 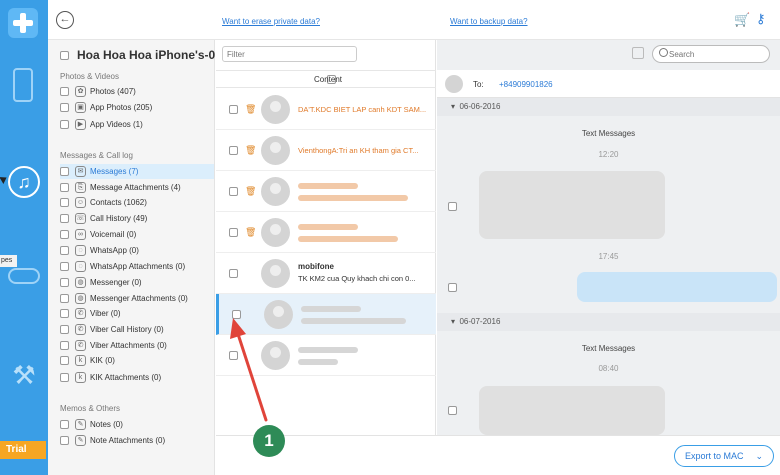 I want to click on list-item-selected, so click(x=326, y=314).